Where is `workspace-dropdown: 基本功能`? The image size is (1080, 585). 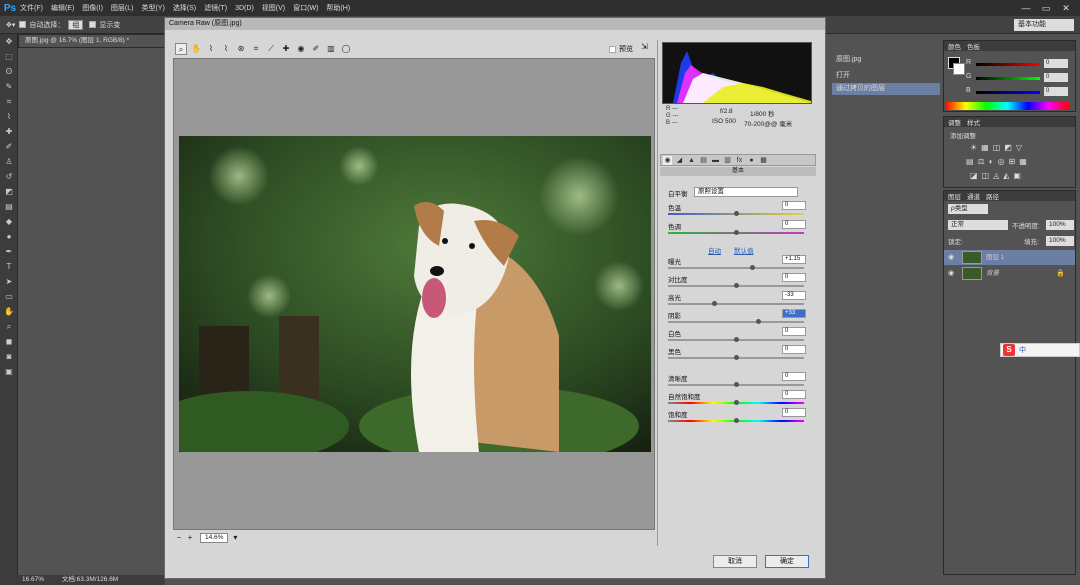 workspace-dropdown: 基本功能 is located at coordinates (1044, 25).